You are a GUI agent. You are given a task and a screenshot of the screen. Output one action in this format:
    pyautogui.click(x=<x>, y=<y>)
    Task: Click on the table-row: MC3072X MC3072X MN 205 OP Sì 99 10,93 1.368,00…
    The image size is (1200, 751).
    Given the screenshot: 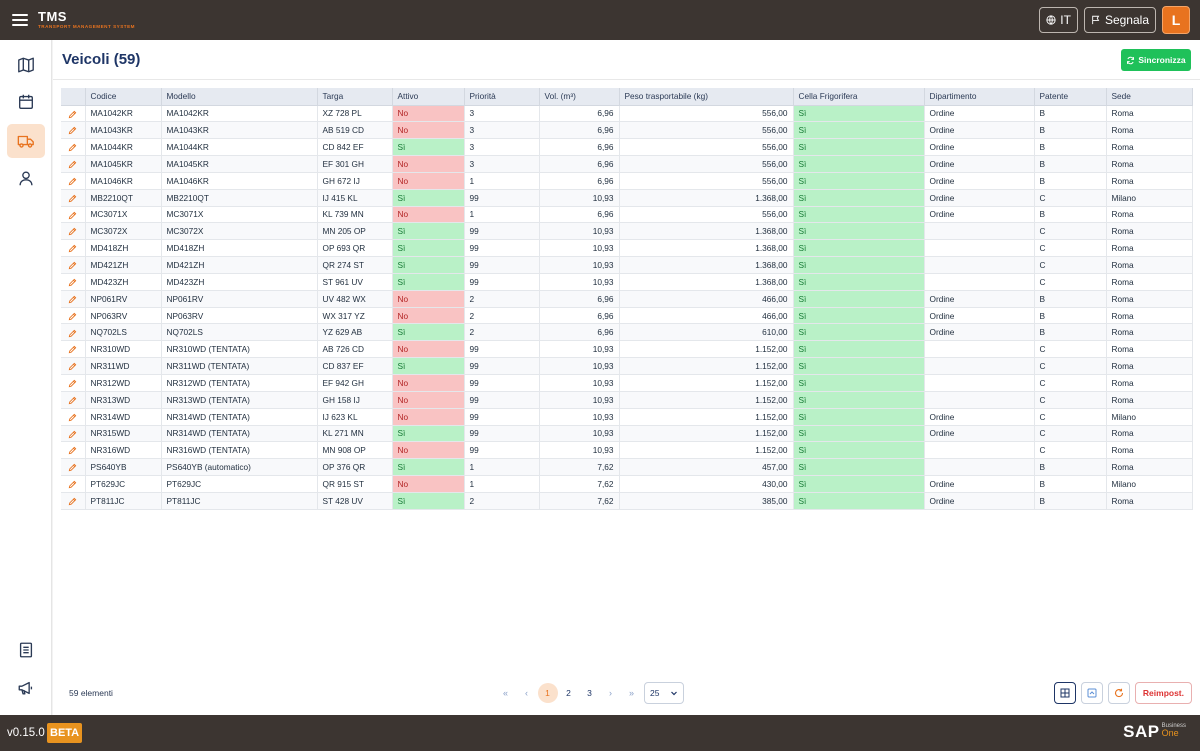 What is the action you would take?
    pyautogui.click(x=627, y=231)
    